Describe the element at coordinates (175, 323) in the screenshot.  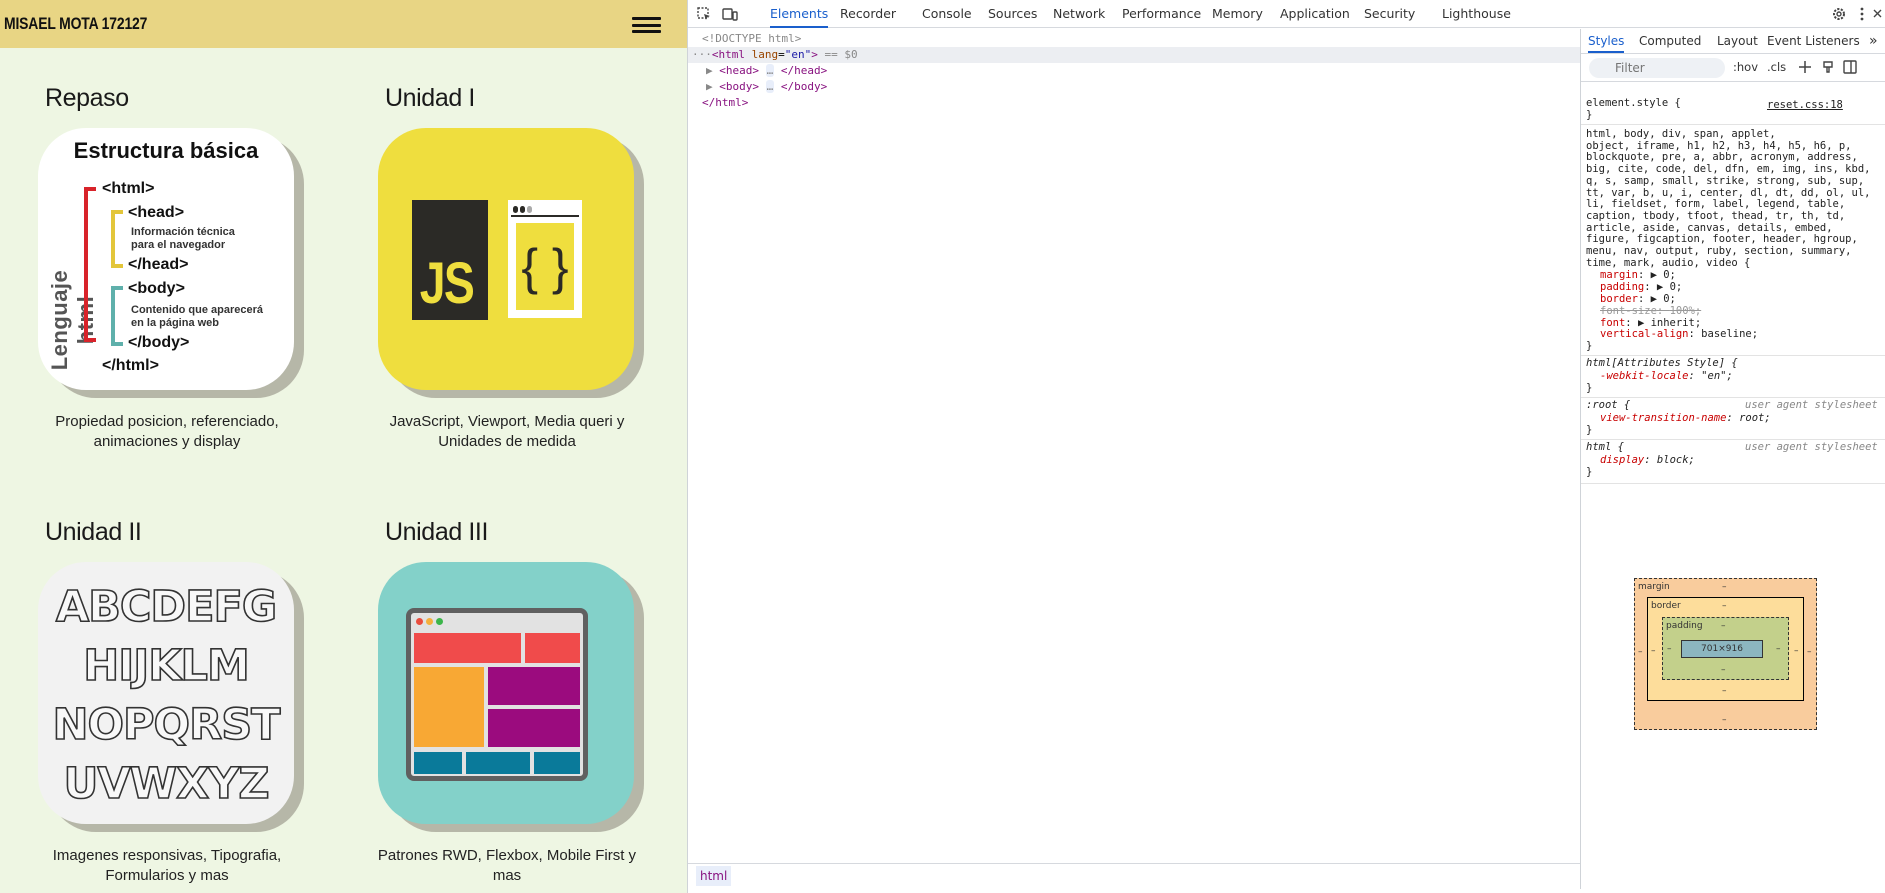
I see `code-body-text-2: en la página web` at that location.